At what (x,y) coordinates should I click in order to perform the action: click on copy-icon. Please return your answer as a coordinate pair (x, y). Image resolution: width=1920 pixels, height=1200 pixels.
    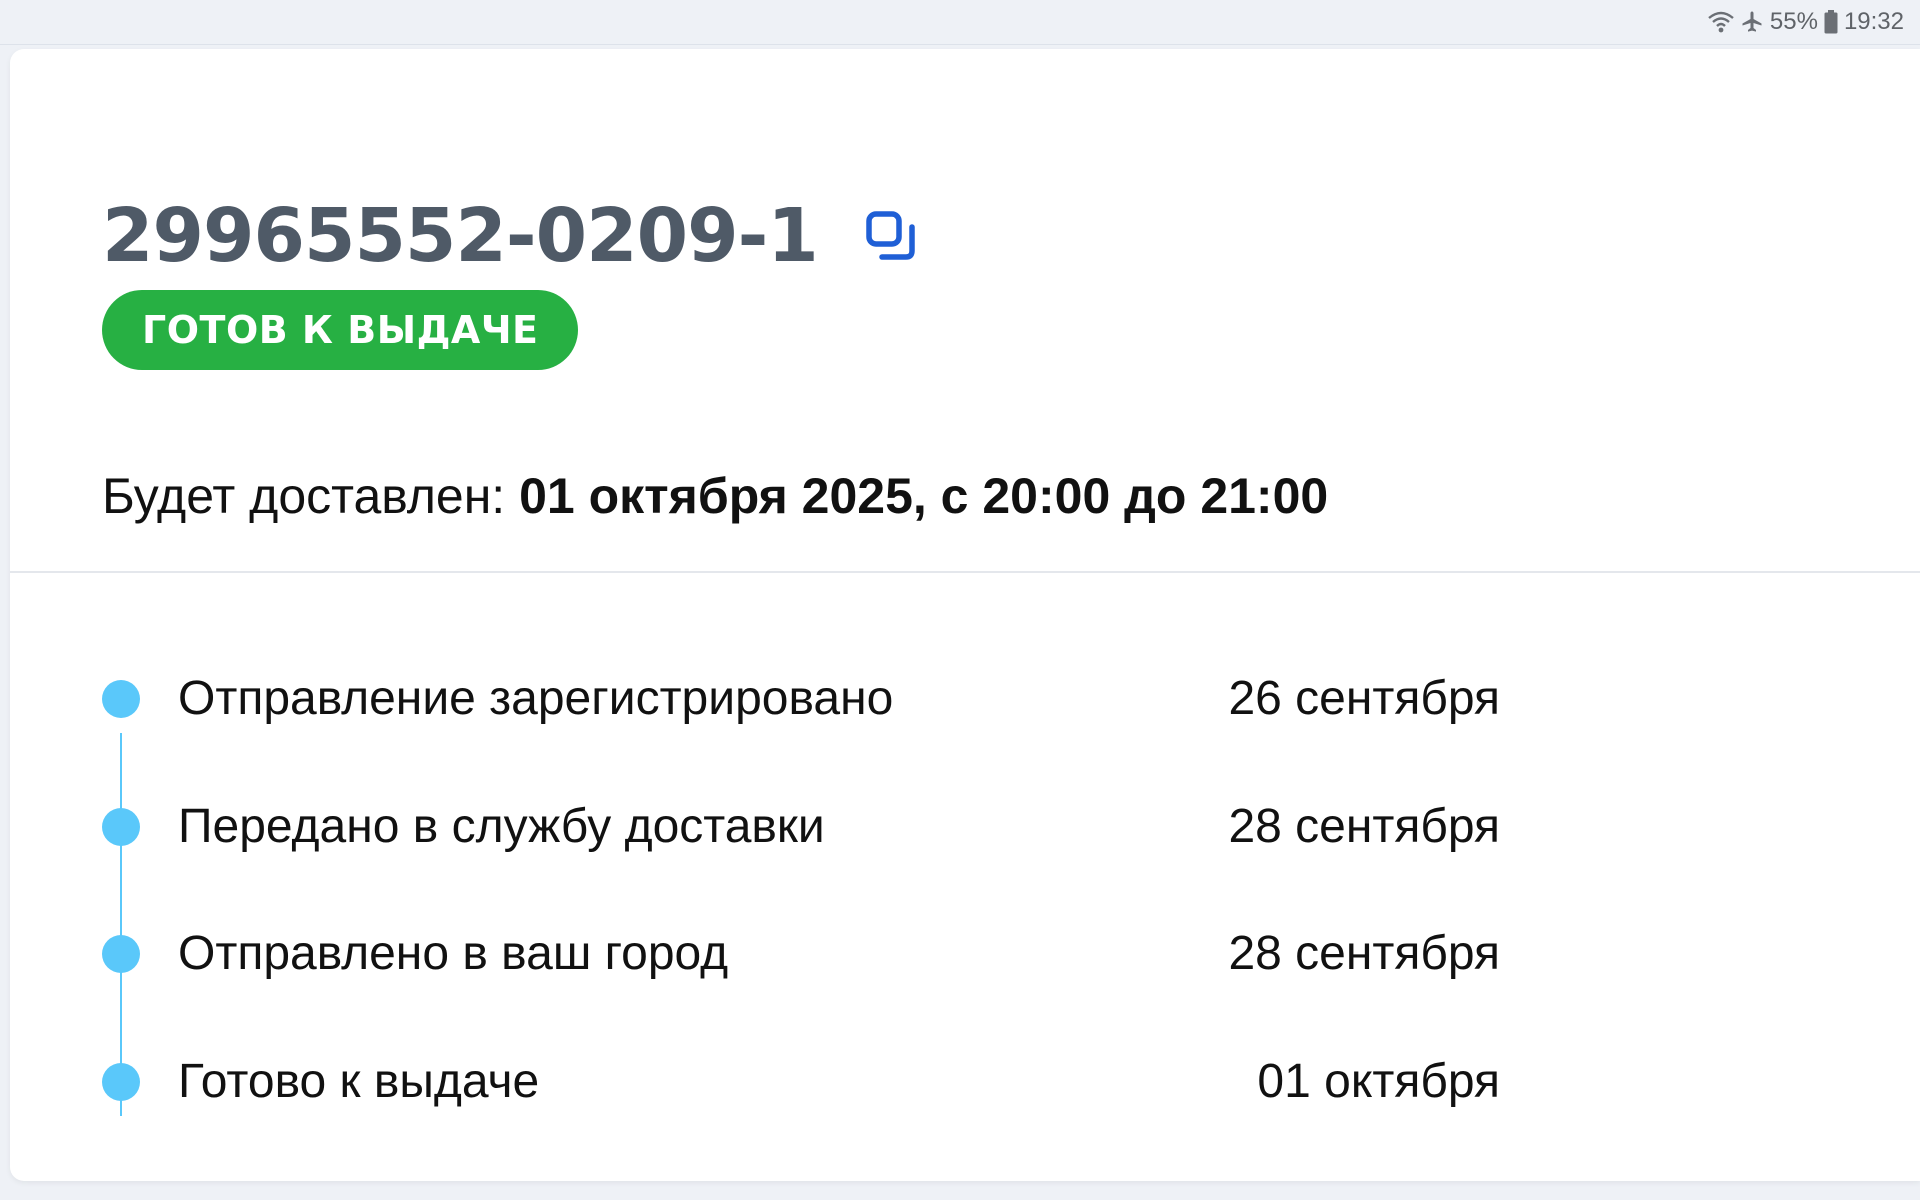
    Looking at the image, I should click on (890, 235).